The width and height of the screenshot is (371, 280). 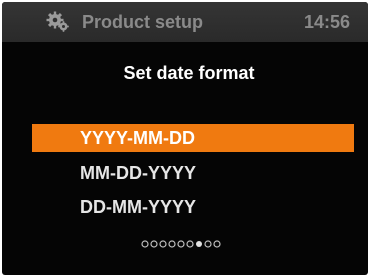 I want to click on header-title: Product setup, so click(x=143, y=22).